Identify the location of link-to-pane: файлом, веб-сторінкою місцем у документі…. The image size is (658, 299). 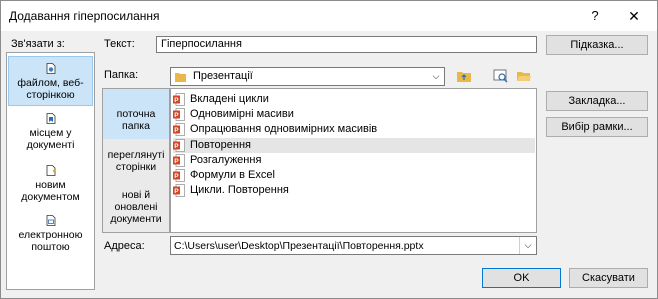
(50, 171).